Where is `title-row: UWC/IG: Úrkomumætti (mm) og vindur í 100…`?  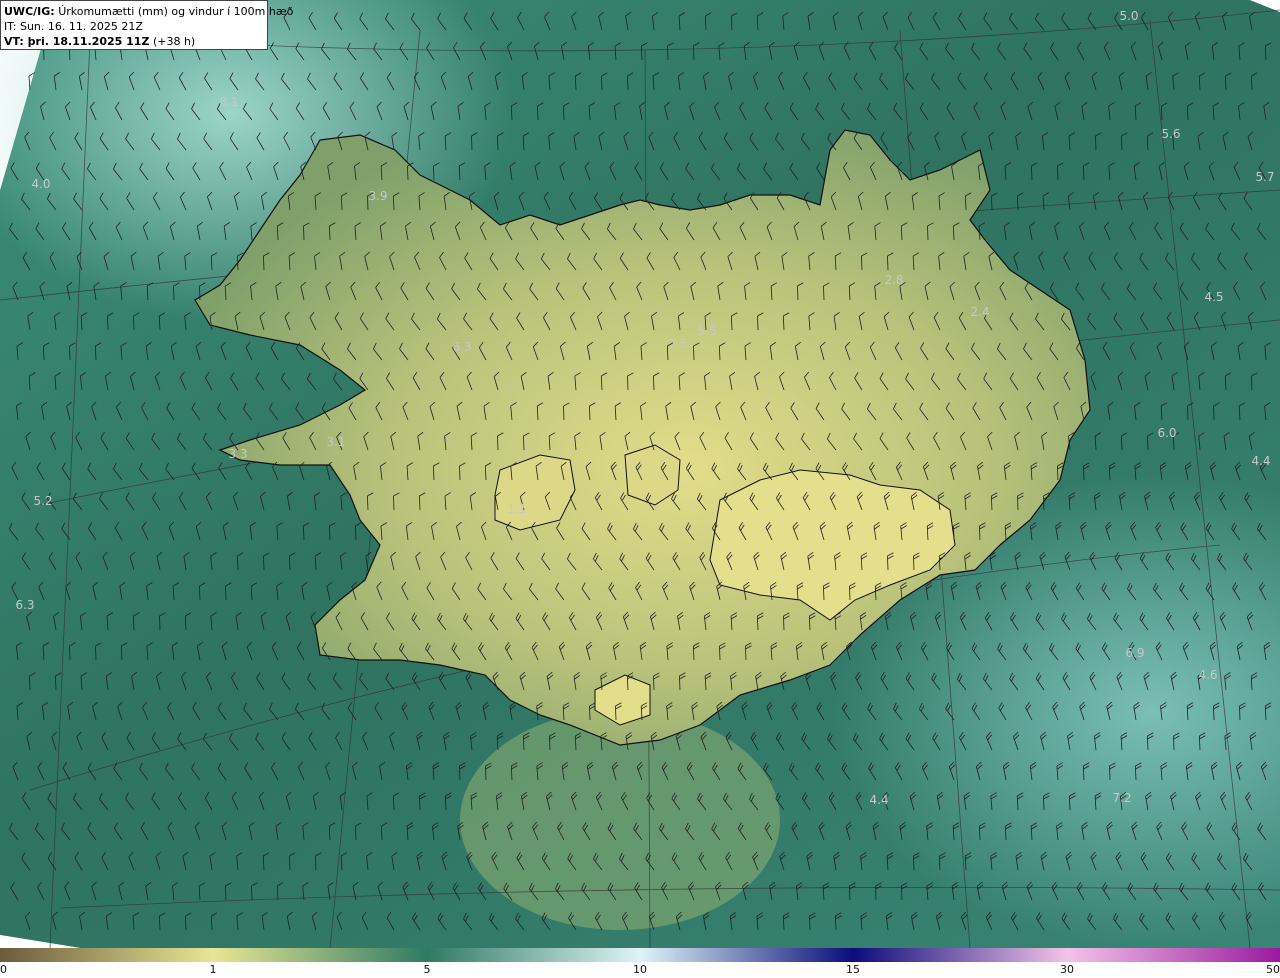
title-row: UWC/IG: Úrkomumætti (mm) og vindur í 100… is located at coordinates (148, 11).